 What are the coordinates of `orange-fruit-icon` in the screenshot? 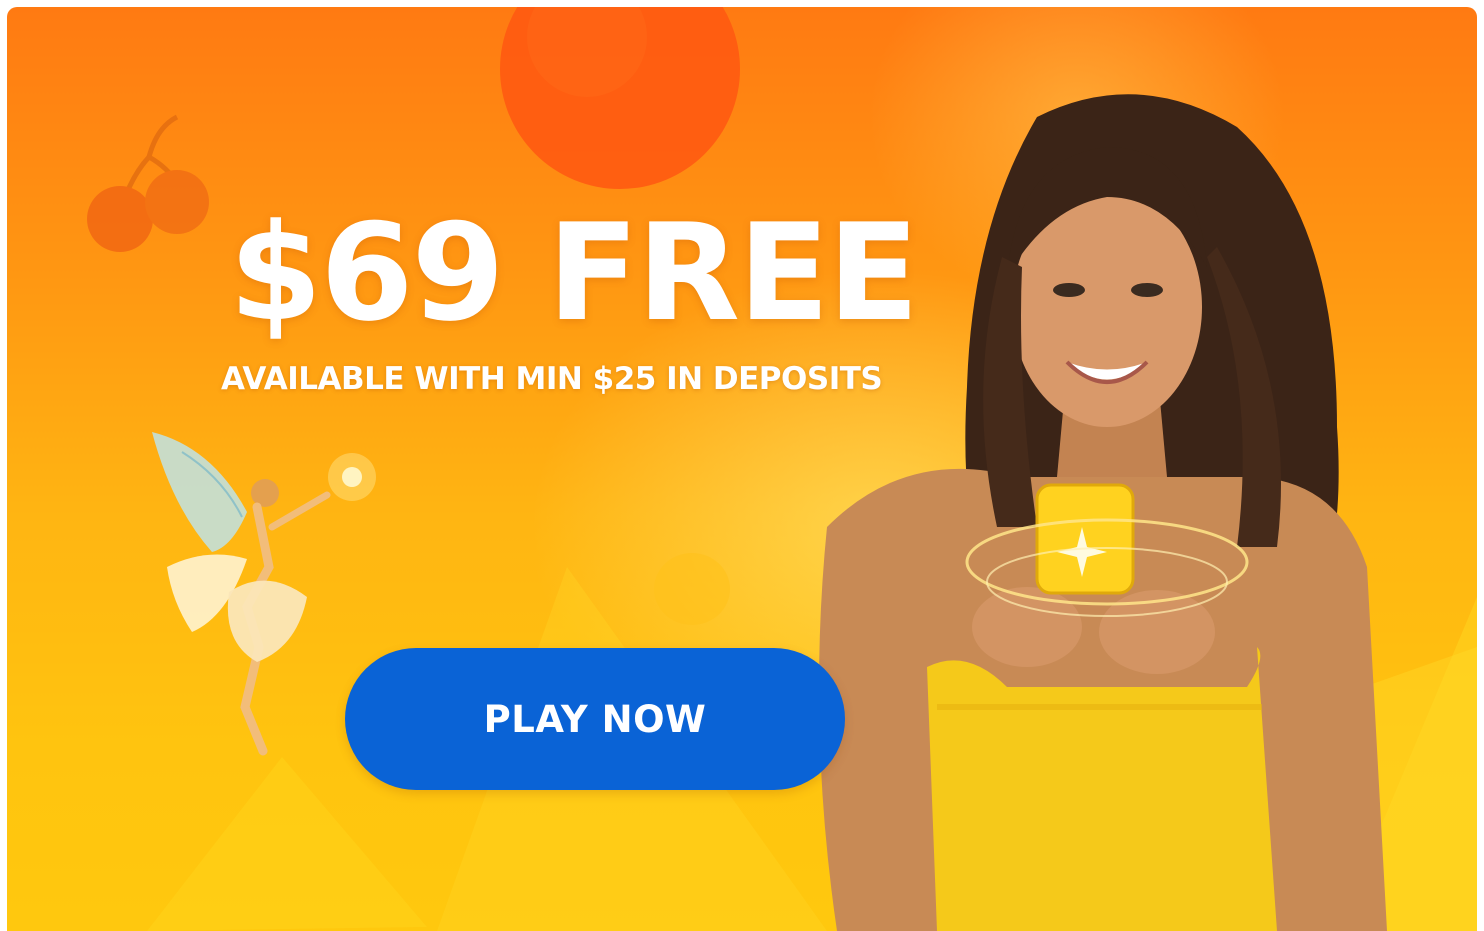 It's located at (620, 98).